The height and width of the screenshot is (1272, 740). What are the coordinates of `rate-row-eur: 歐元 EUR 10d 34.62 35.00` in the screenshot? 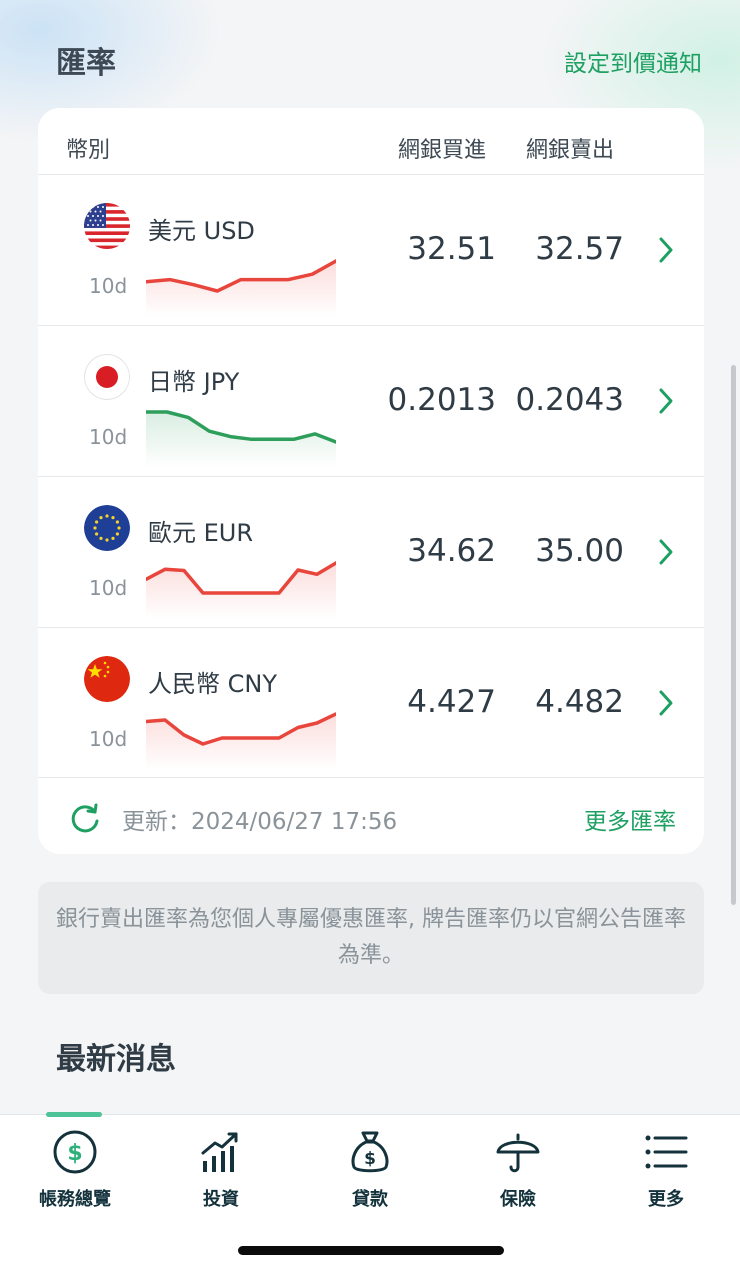 It's located at (371, 552).